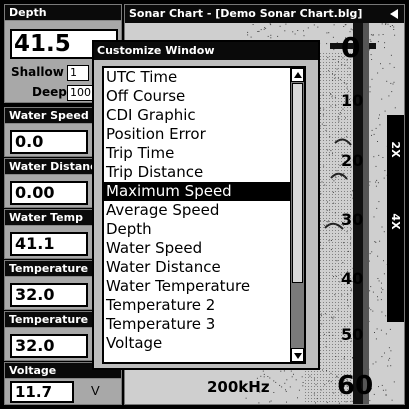 This screenshot has height=409, width=409. I want to click on list-item-water-distance: Water Distance, so click(197, 267).